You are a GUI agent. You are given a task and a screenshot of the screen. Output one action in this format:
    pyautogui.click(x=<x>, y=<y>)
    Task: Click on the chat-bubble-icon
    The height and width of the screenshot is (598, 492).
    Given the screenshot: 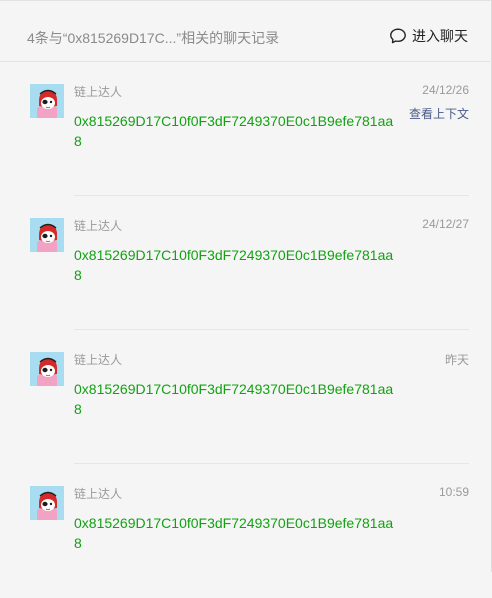 What is the action you would take?
    pyautogui.click(x=398, y=36)
    